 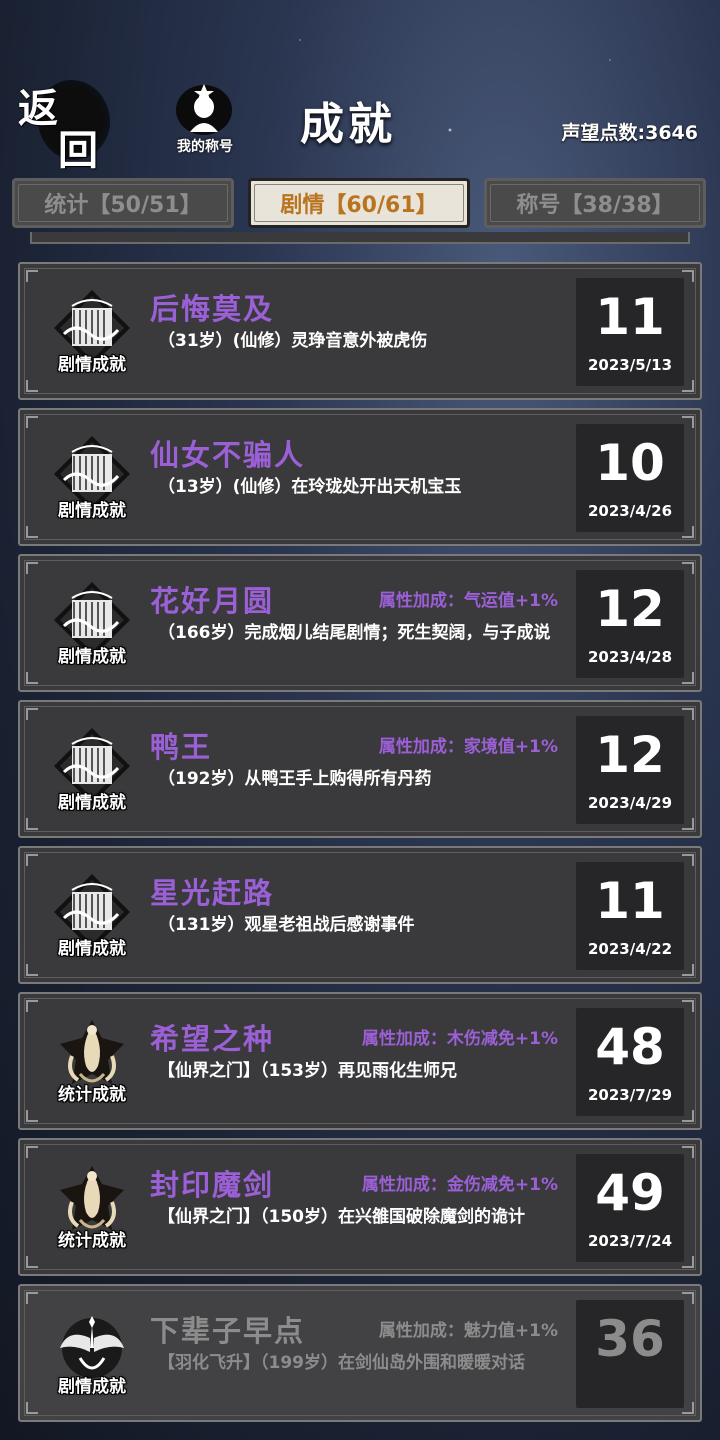 I want to click on achievement-description: 【羽化飞升】（199岁）在剑仙岛外围和暖暖对话, so click(x=341, y=1363).